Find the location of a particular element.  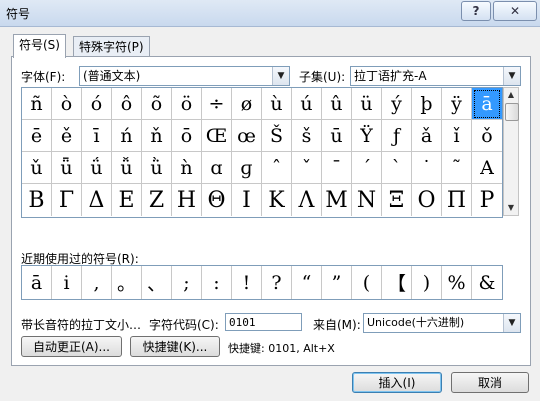

tab-symbols: 符号(S) is located at coordinates (39, 46).